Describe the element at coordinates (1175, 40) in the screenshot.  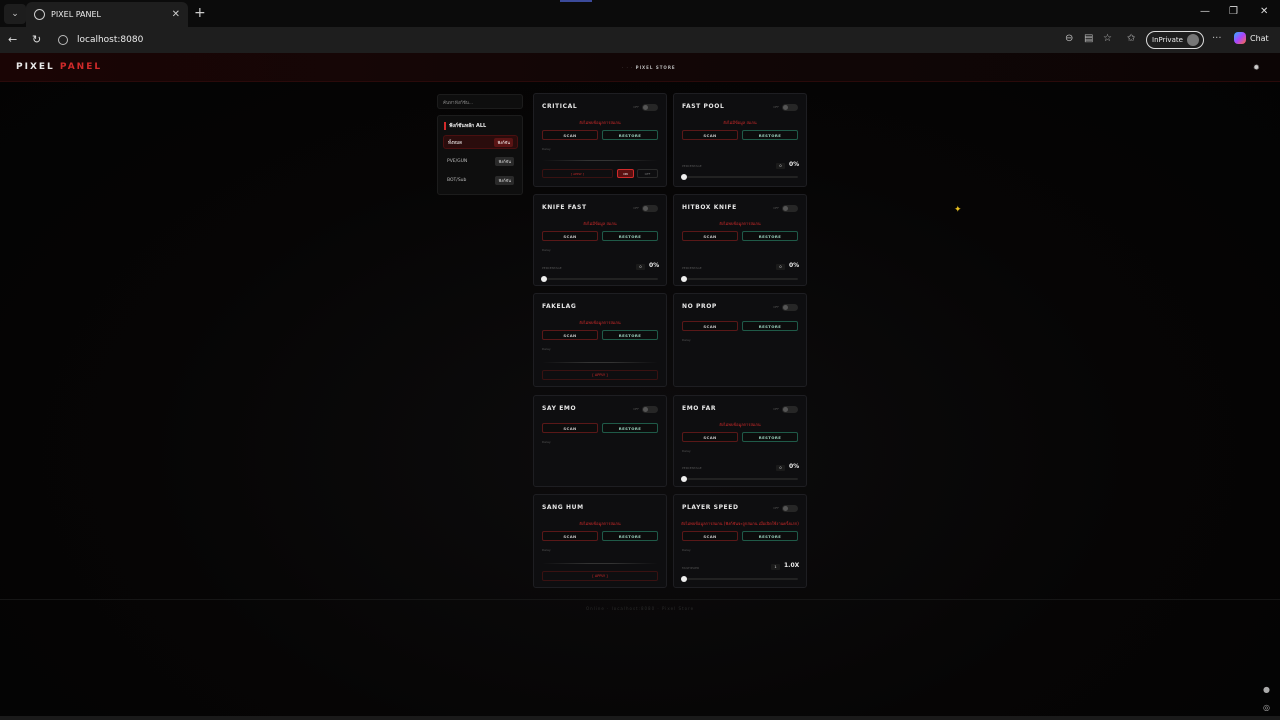
I see `inprivate-badge: InPrivate` at that location.